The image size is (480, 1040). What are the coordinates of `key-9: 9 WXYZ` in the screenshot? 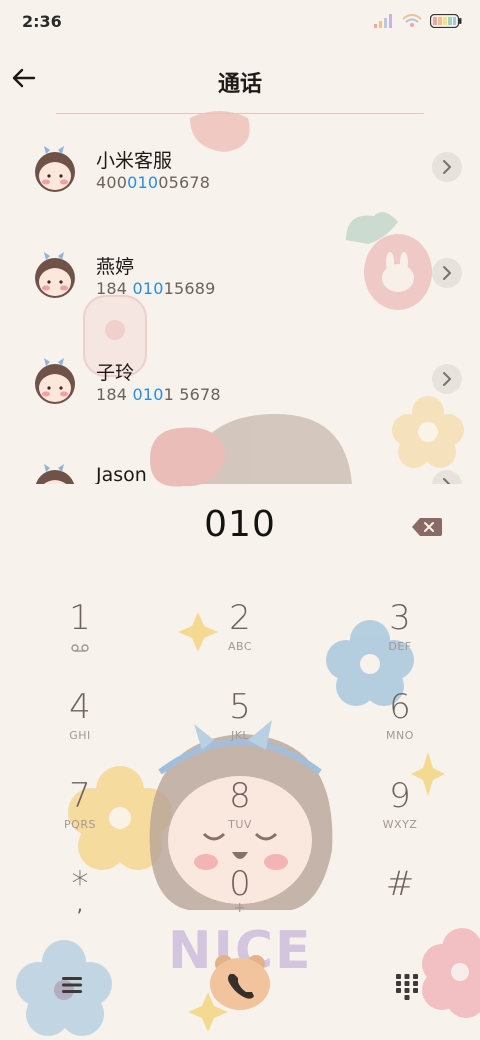 It's located at (400, 816).